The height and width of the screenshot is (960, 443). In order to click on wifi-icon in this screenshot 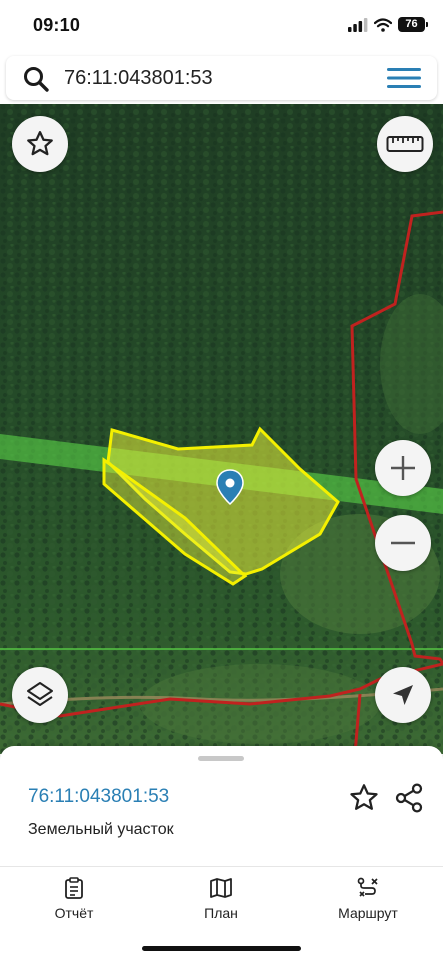, I will do `click(383, 24)`.